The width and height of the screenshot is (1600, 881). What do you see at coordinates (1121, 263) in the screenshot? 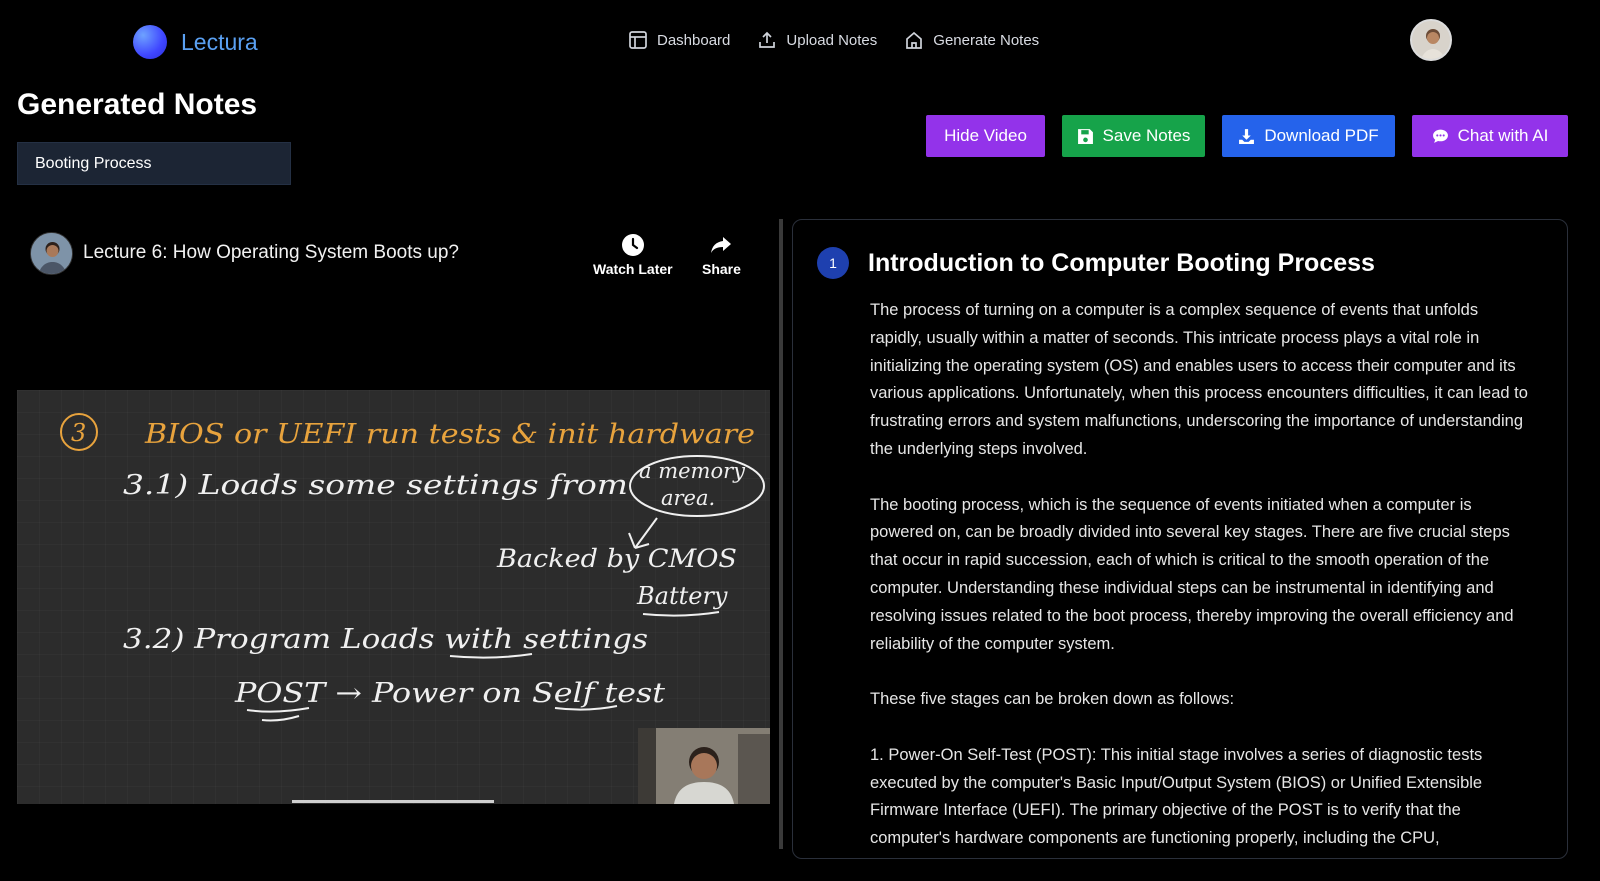
I see `section-title: Introduction to Computer Booting Process` at bounding box center [1121, 263].